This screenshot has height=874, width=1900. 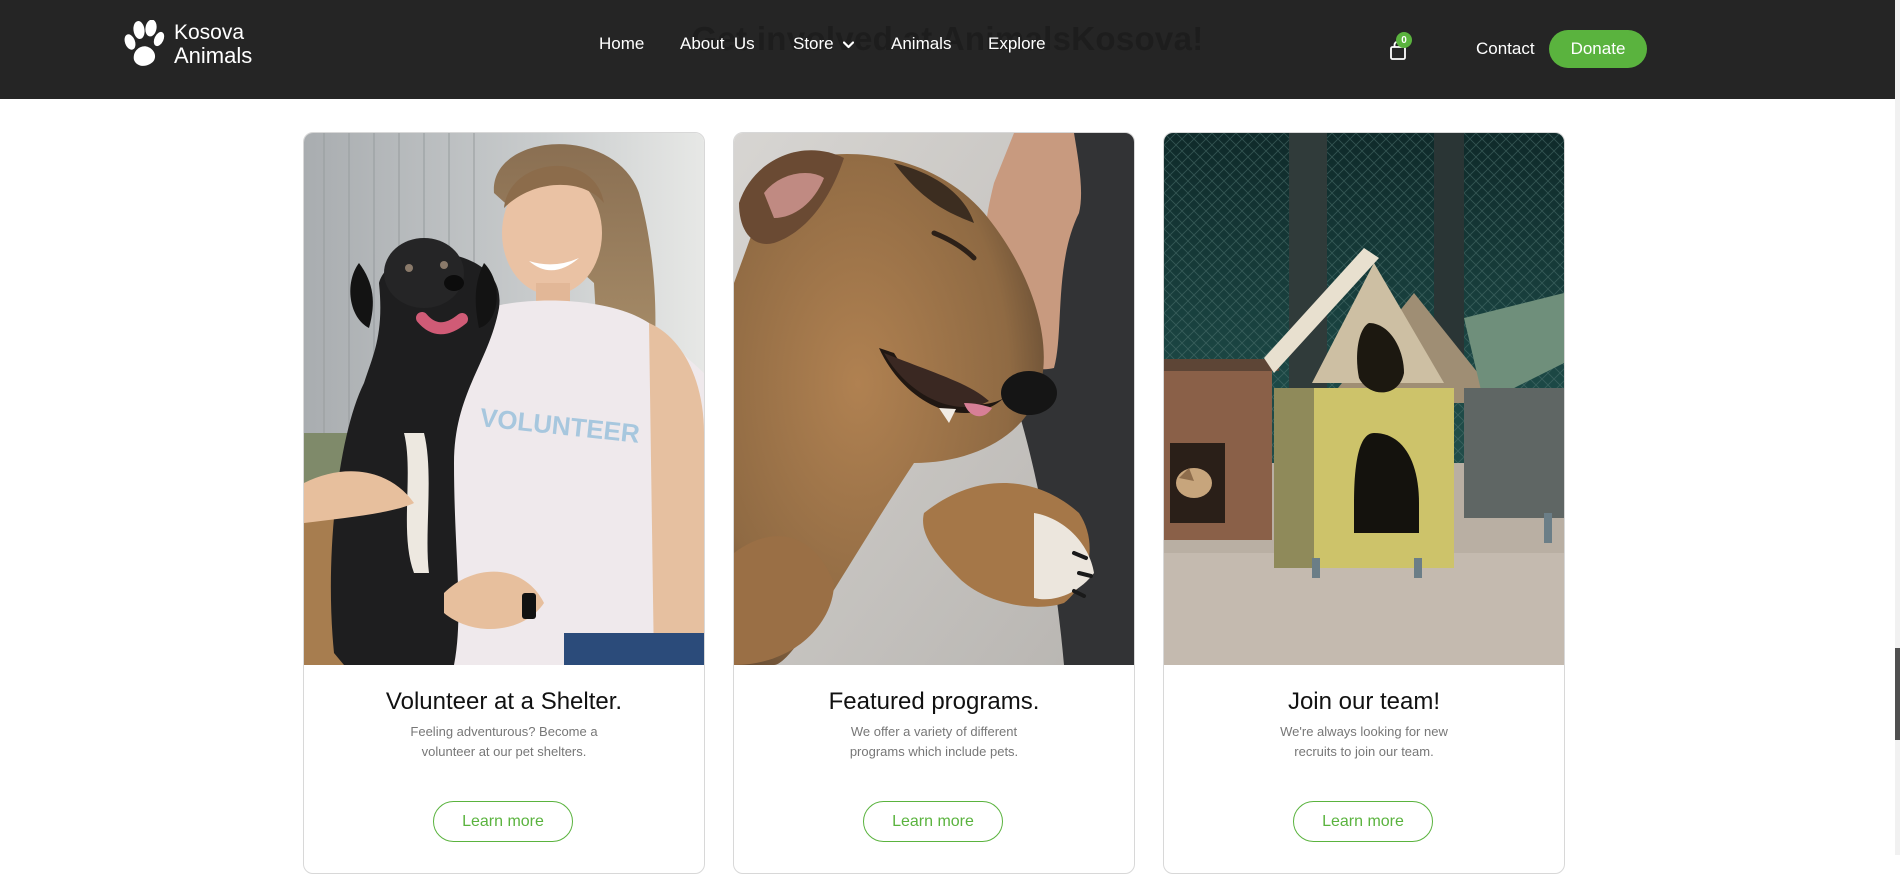 I want to click on contact-link: Contact, so click(x=1505, y=49).